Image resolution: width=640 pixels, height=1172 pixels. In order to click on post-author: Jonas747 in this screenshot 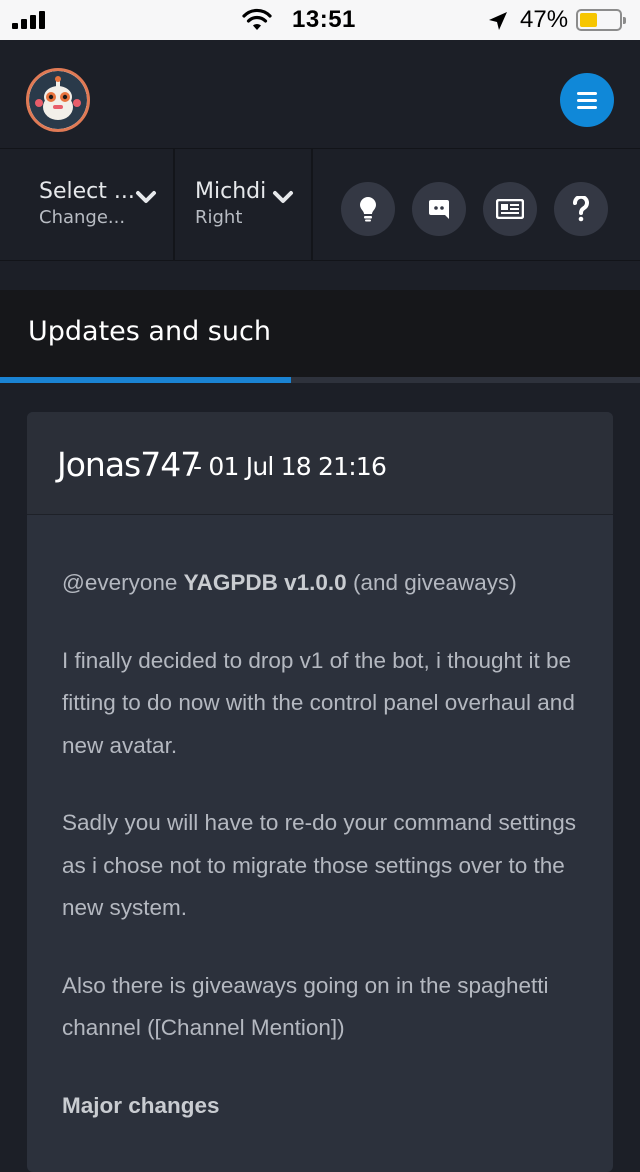, I will do `click(129, 464)`.